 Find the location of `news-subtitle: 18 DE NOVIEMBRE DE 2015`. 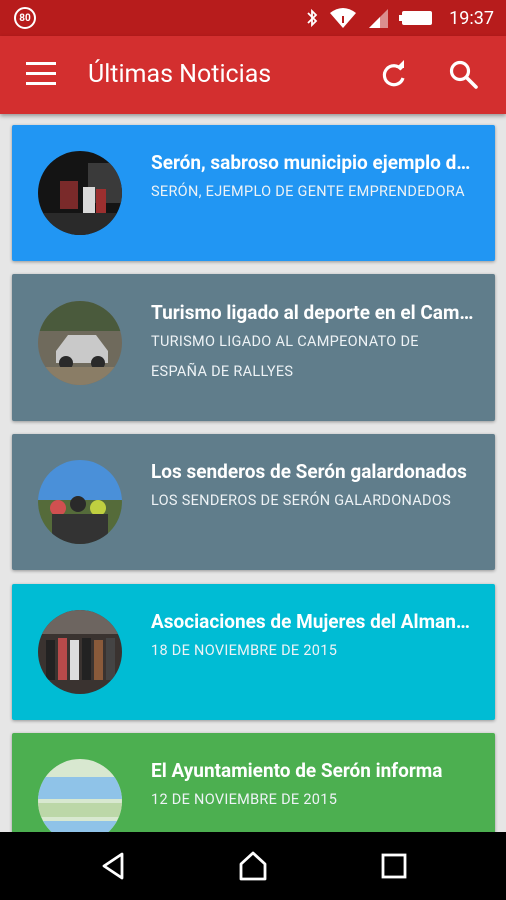

news-subtitle: 18 DE NOVIEMBRE DE 2015 is located at coordinates (244, 650).